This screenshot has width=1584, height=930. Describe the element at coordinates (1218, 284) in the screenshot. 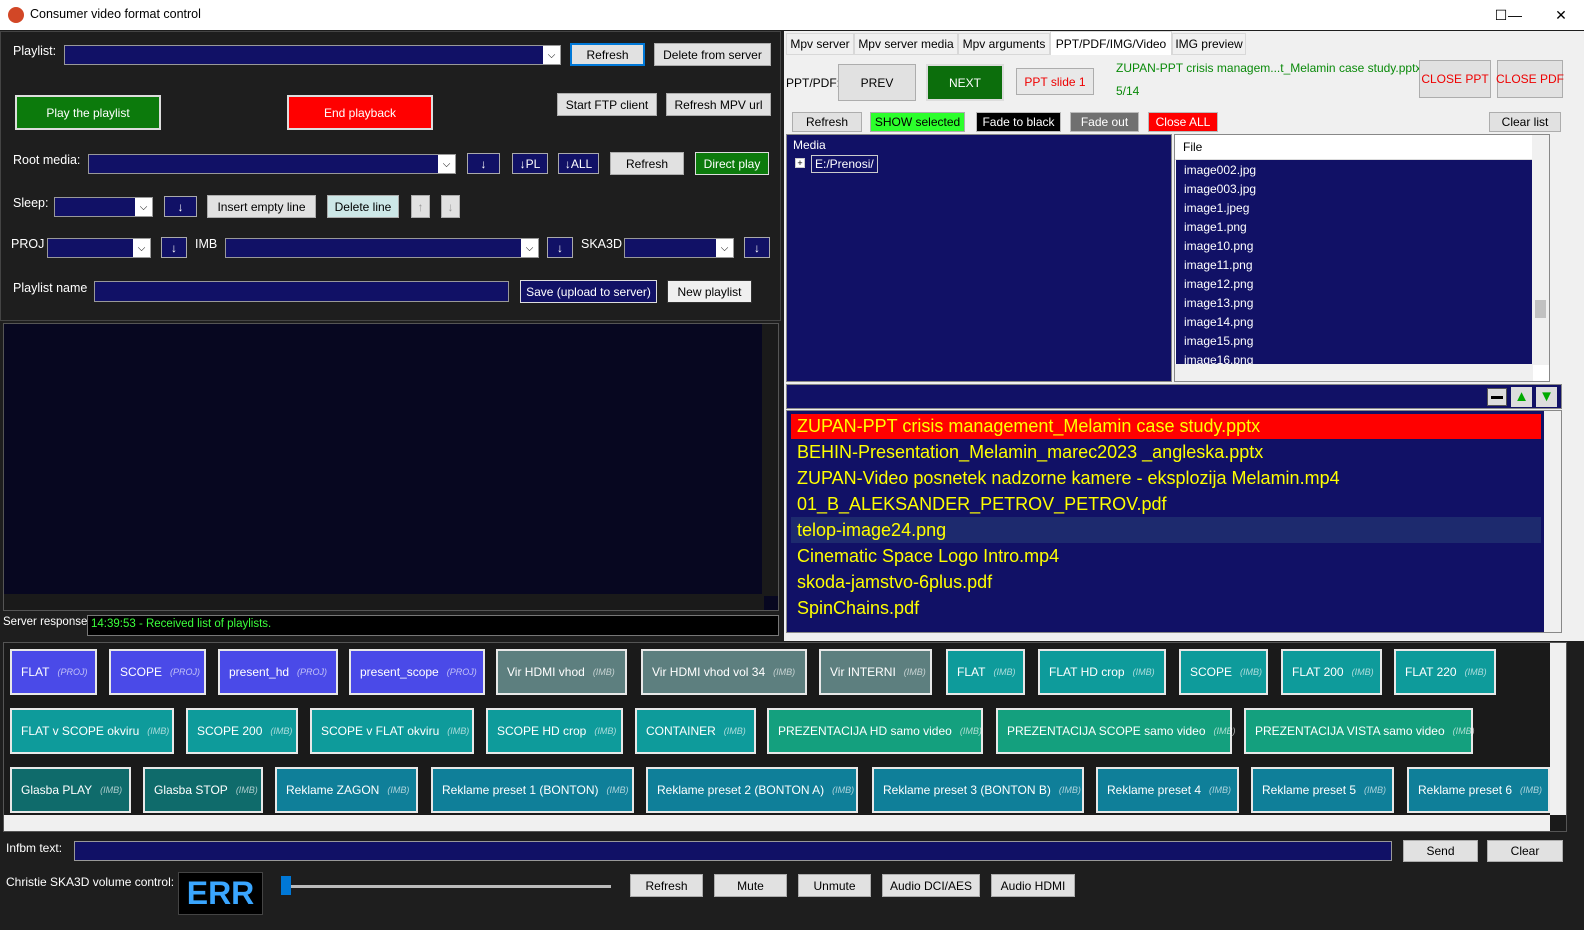

I see `file-item: image12.png` at that location.